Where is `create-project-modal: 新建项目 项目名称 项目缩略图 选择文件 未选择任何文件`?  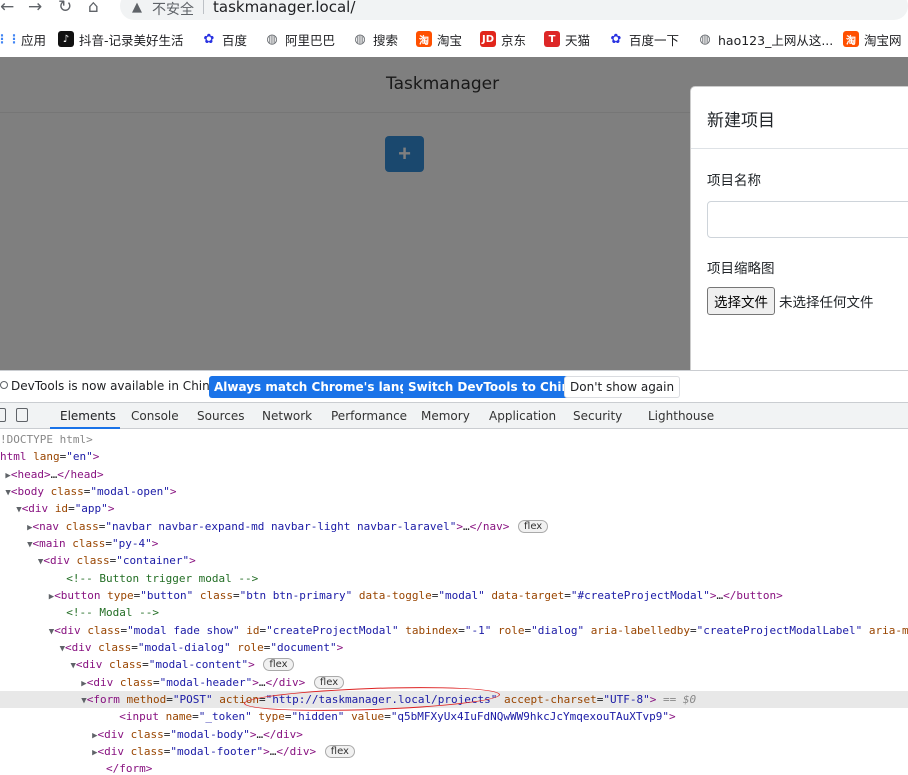 create-project-modal: 新建项目 项目名称 项目缩略图 选择文件 未选择任何文件 is located at coordinates (799, 228).